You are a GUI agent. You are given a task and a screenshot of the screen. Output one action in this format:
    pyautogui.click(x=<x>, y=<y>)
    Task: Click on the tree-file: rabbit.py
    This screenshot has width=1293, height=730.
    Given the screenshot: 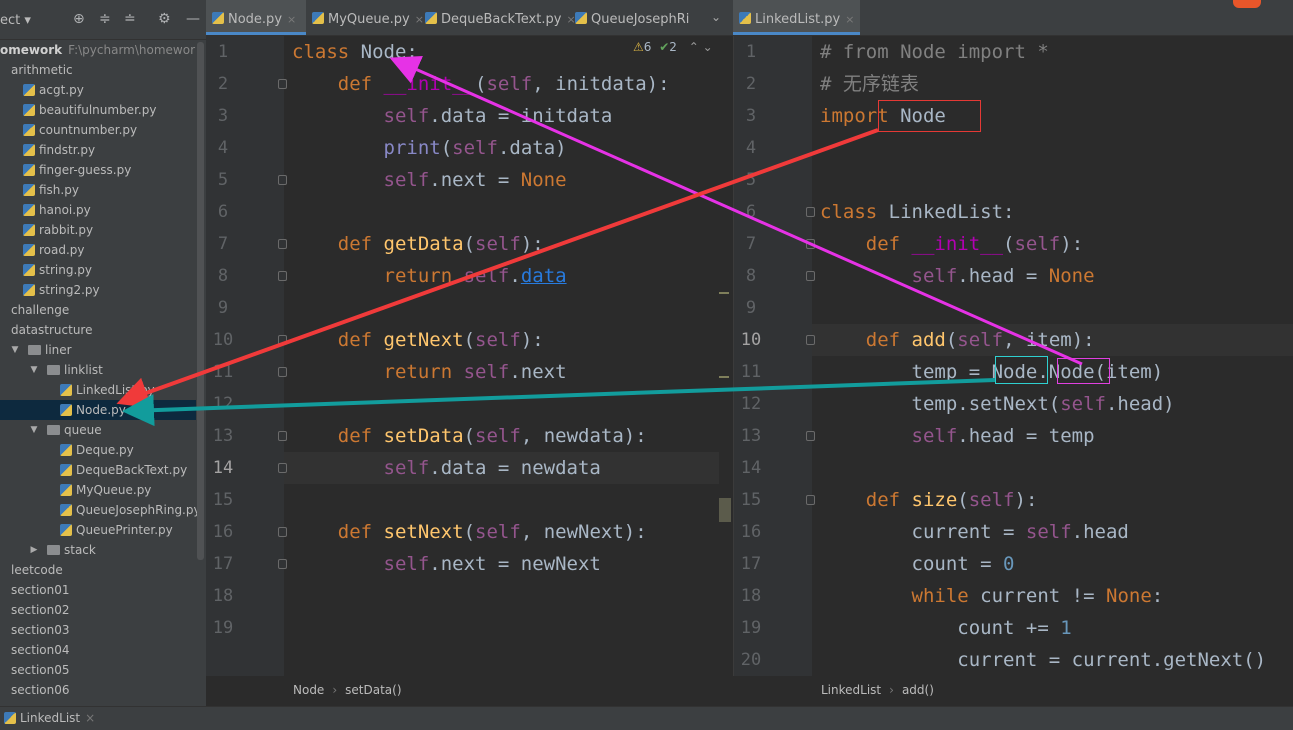 What is the action you would take?
    pyautogui.click(x=98, y=230)
    